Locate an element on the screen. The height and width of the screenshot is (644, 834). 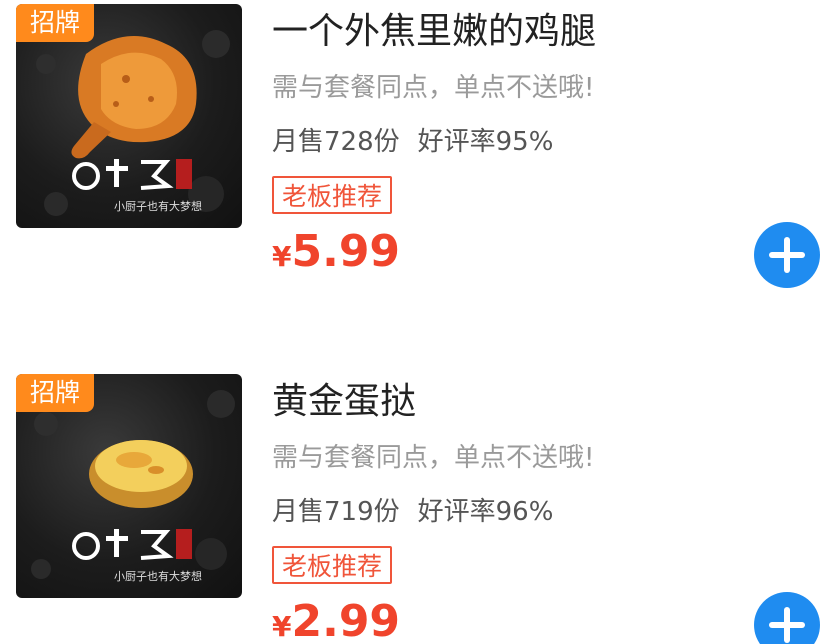
monthly-sales: 月售728份 is located at coordinates (336, 142).